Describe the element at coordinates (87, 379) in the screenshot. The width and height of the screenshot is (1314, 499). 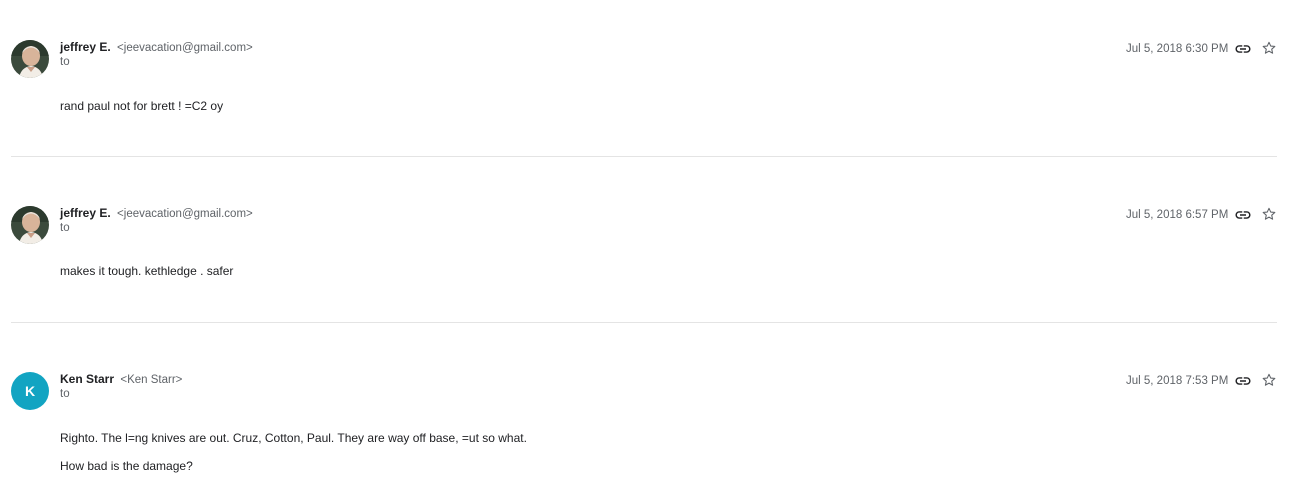
I see `sender-name: Ken Starr` at that location.